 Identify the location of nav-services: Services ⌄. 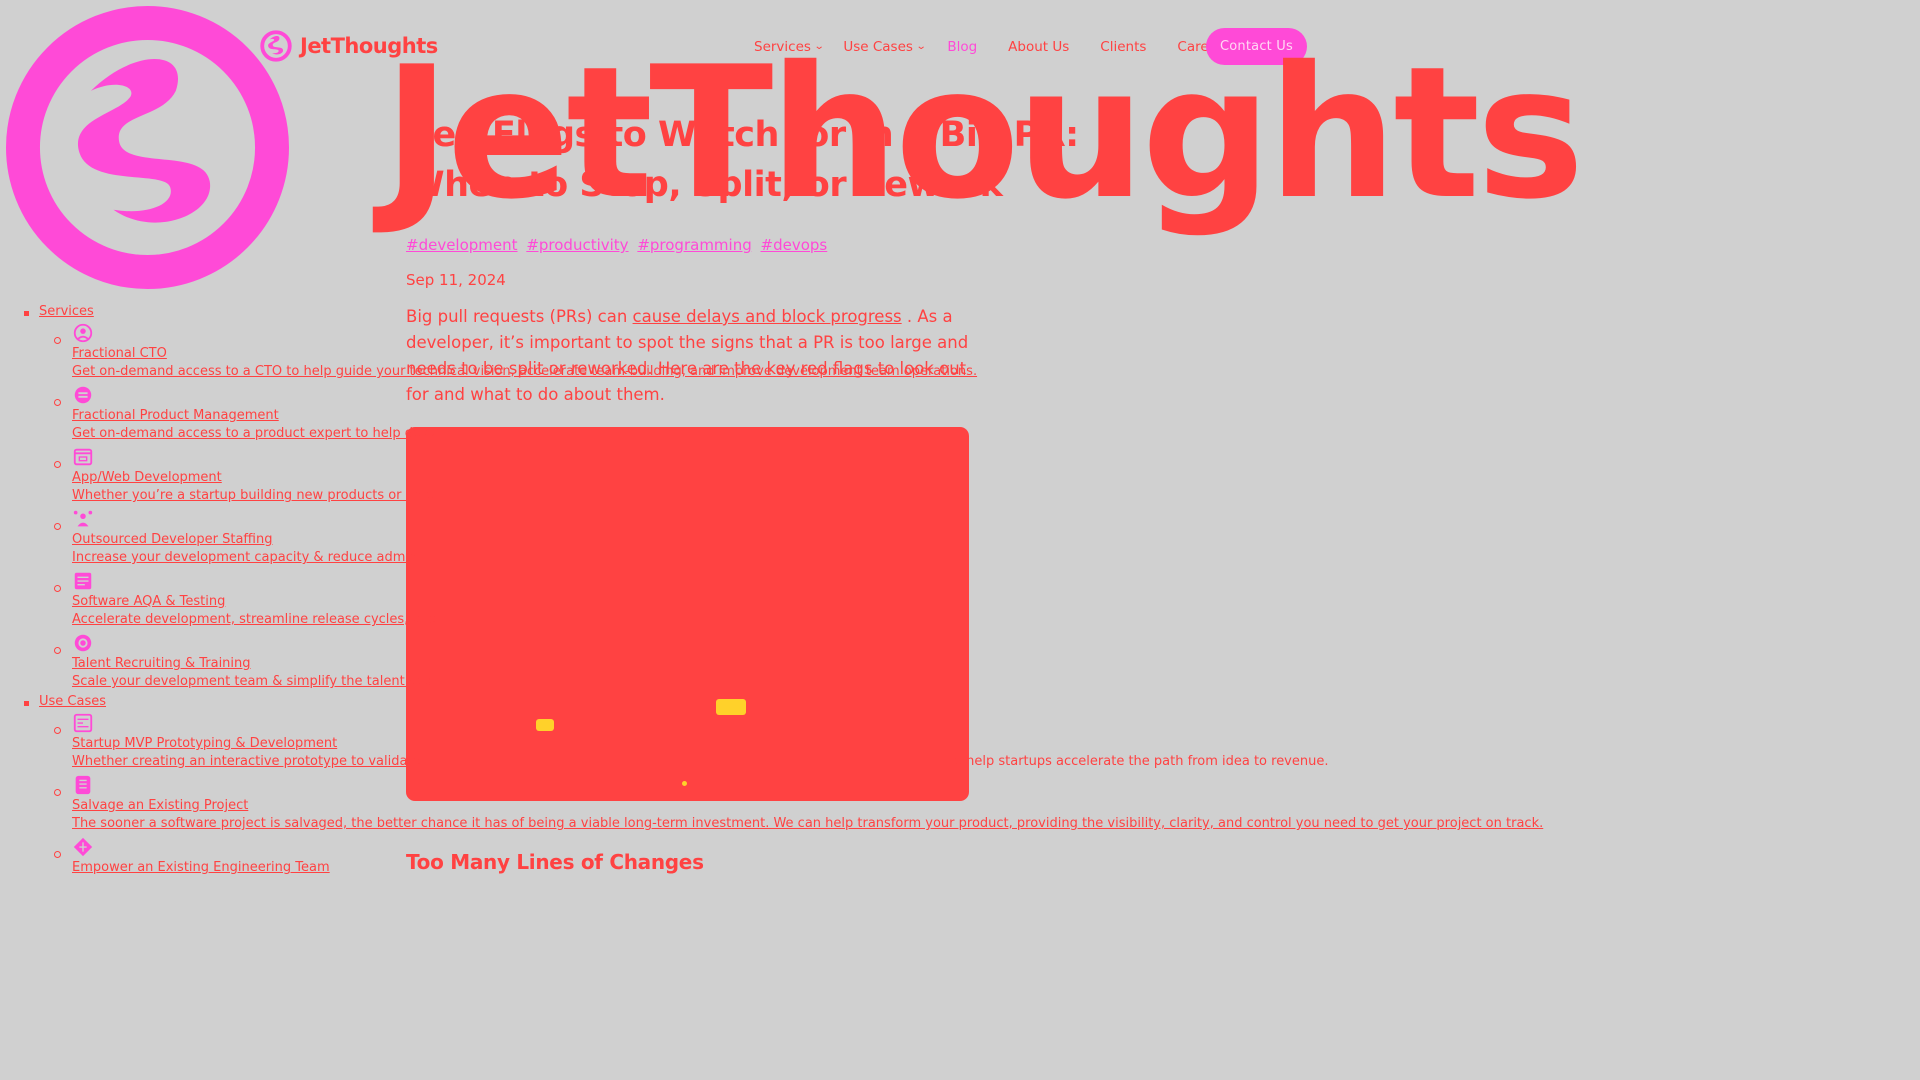
(789, 46).